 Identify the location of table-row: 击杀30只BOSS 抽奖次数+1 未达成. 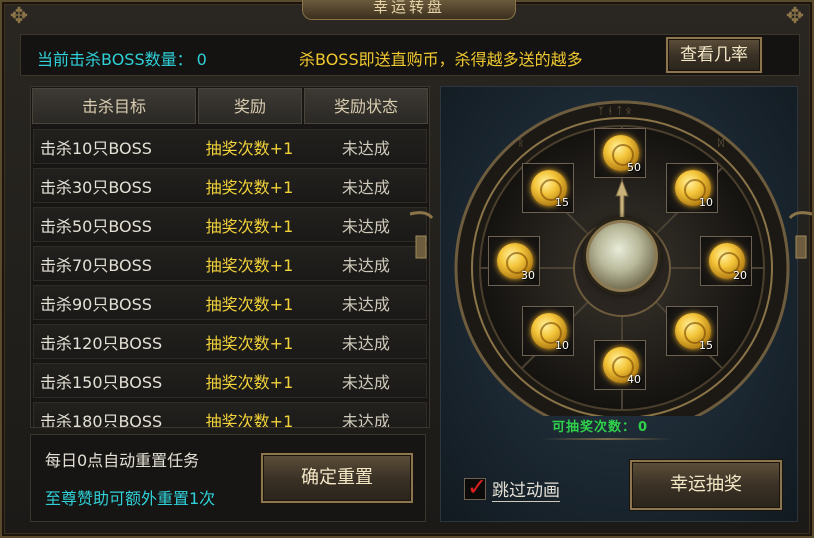
(230, 185).